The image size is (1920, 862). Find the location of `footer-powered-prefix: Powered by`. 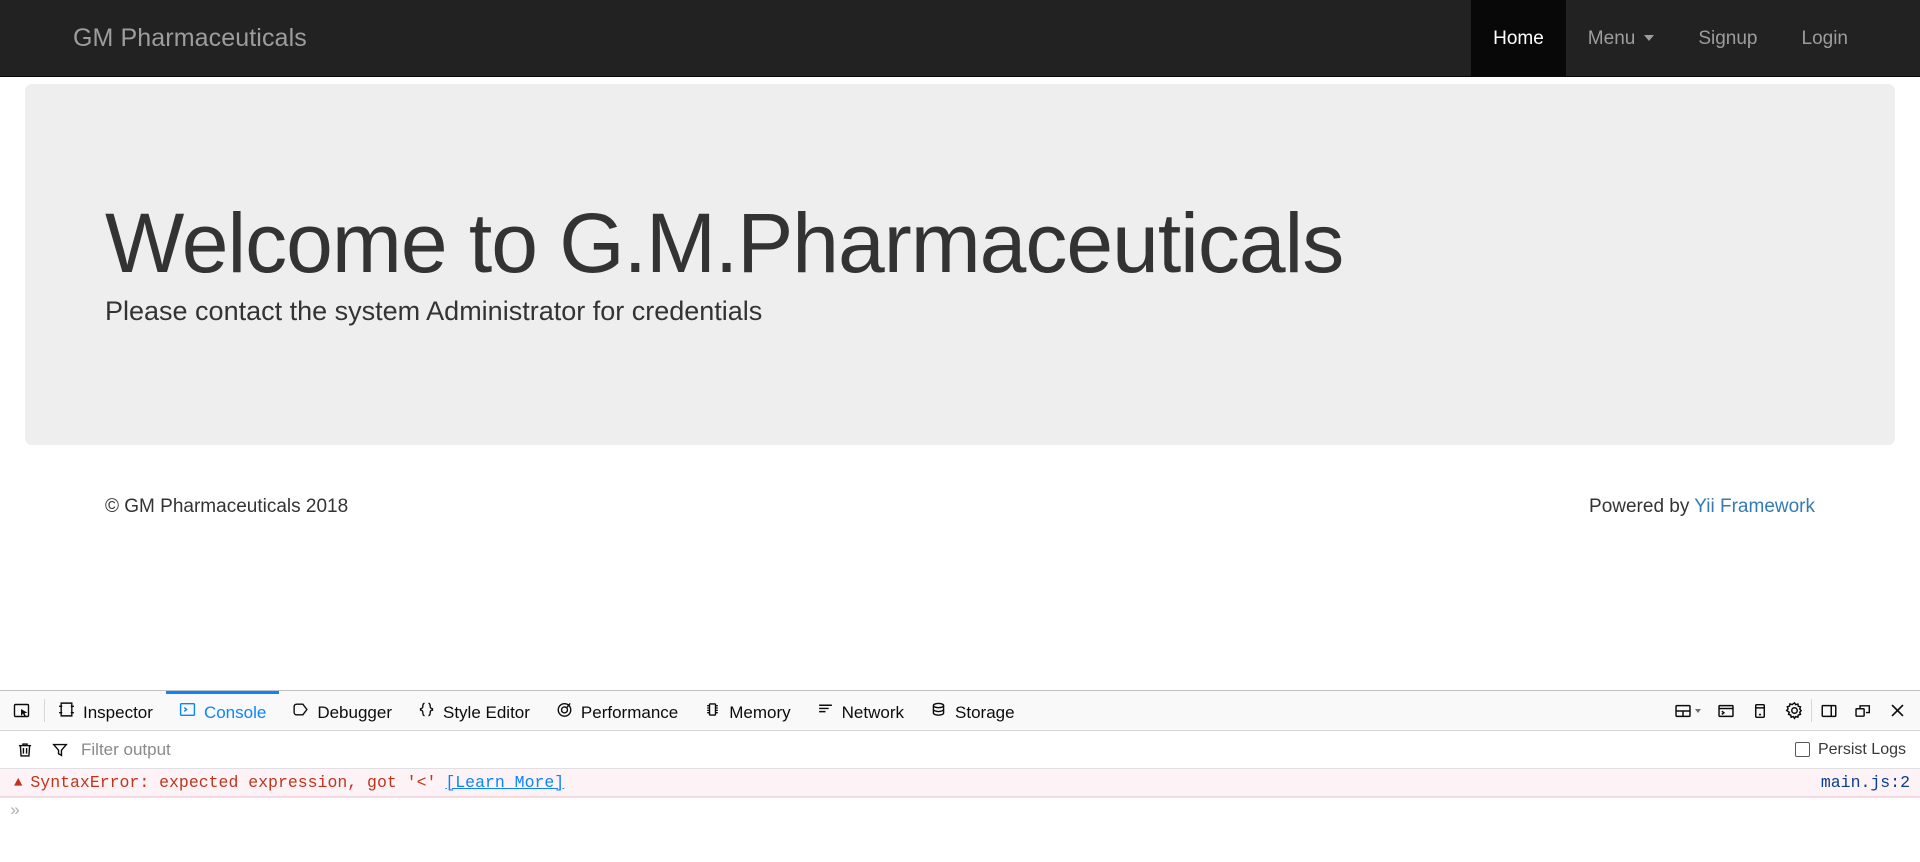

footer-powered-prefix: Powered by is located at coordinates (1642, 506).